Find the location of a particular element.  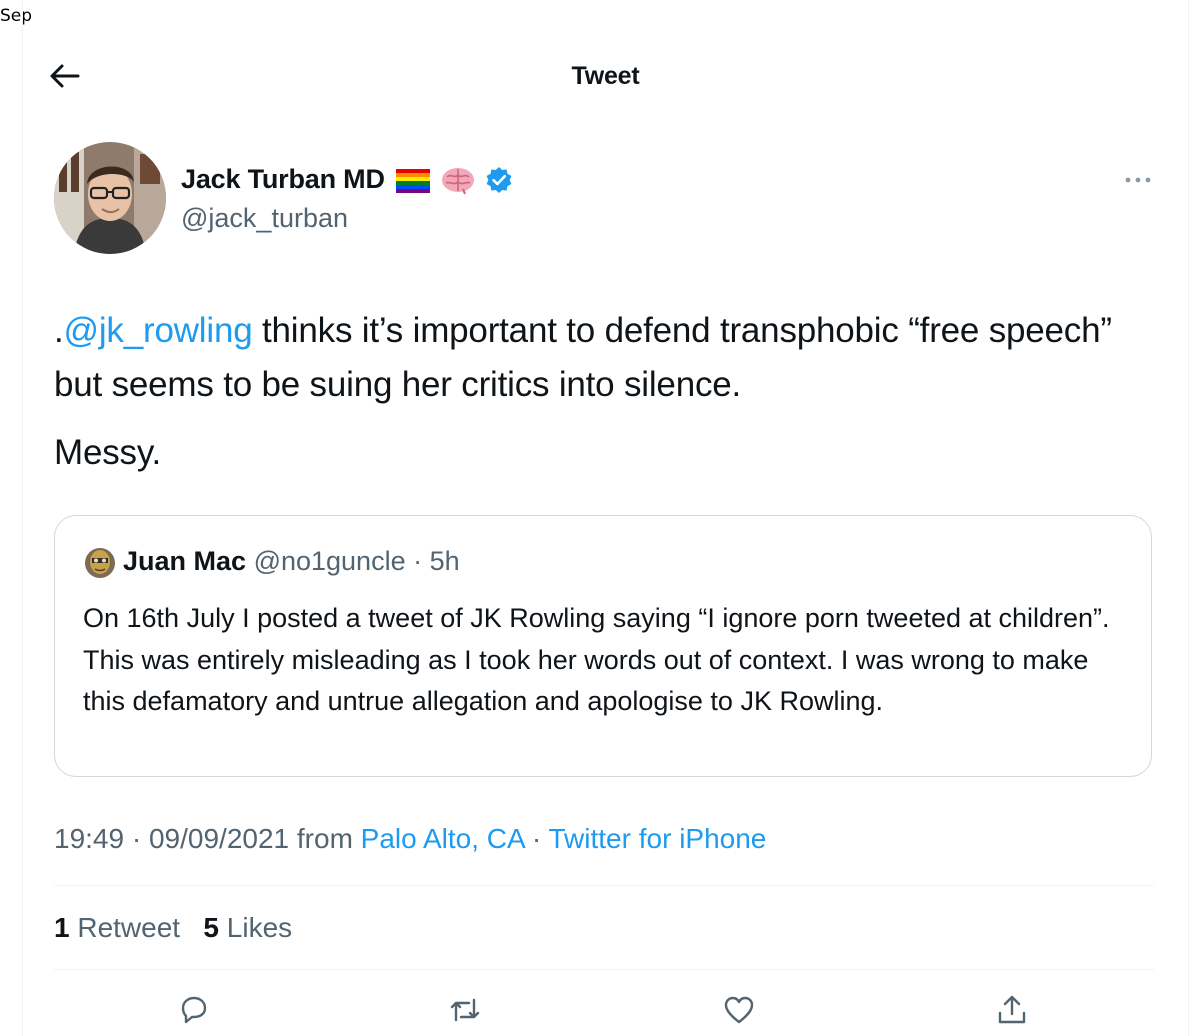

tweet-stats: 1 Retweet 5 Likes is located at coordinates (173, 928).